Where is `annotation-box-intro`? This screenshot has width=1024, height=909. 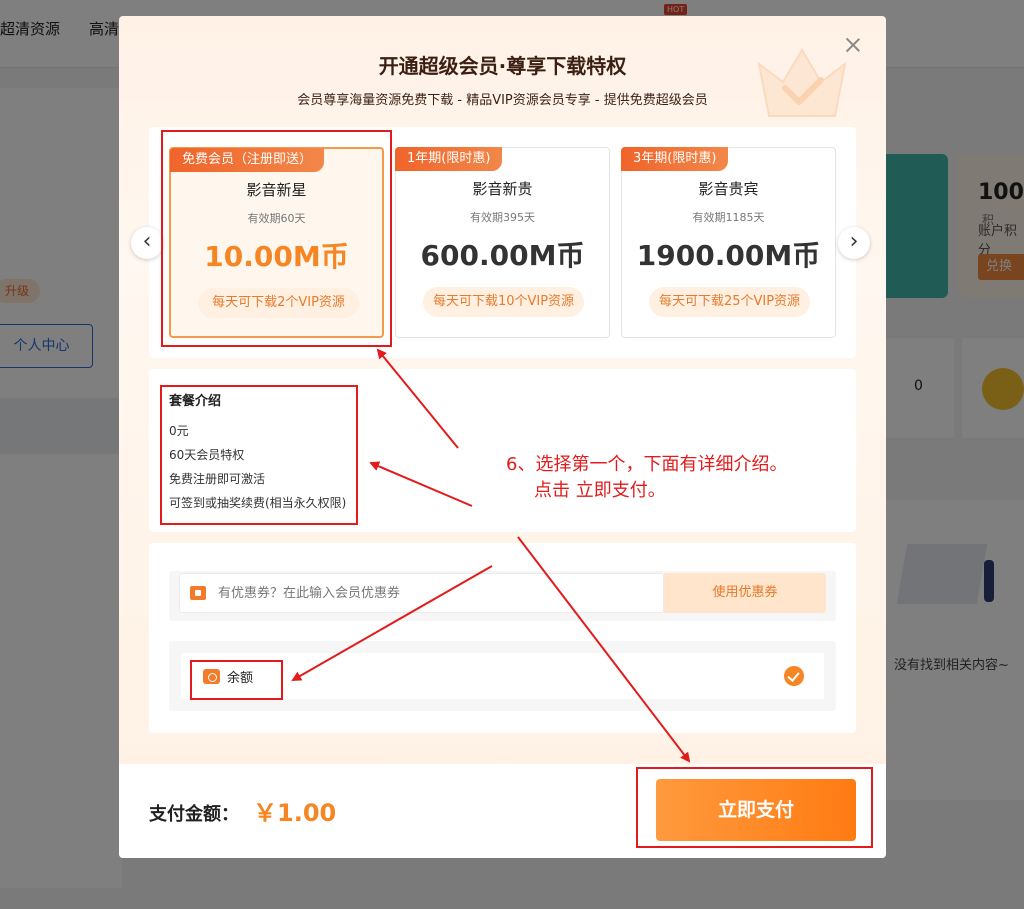
annotation-box-intro is located at coordinates (259, 455).